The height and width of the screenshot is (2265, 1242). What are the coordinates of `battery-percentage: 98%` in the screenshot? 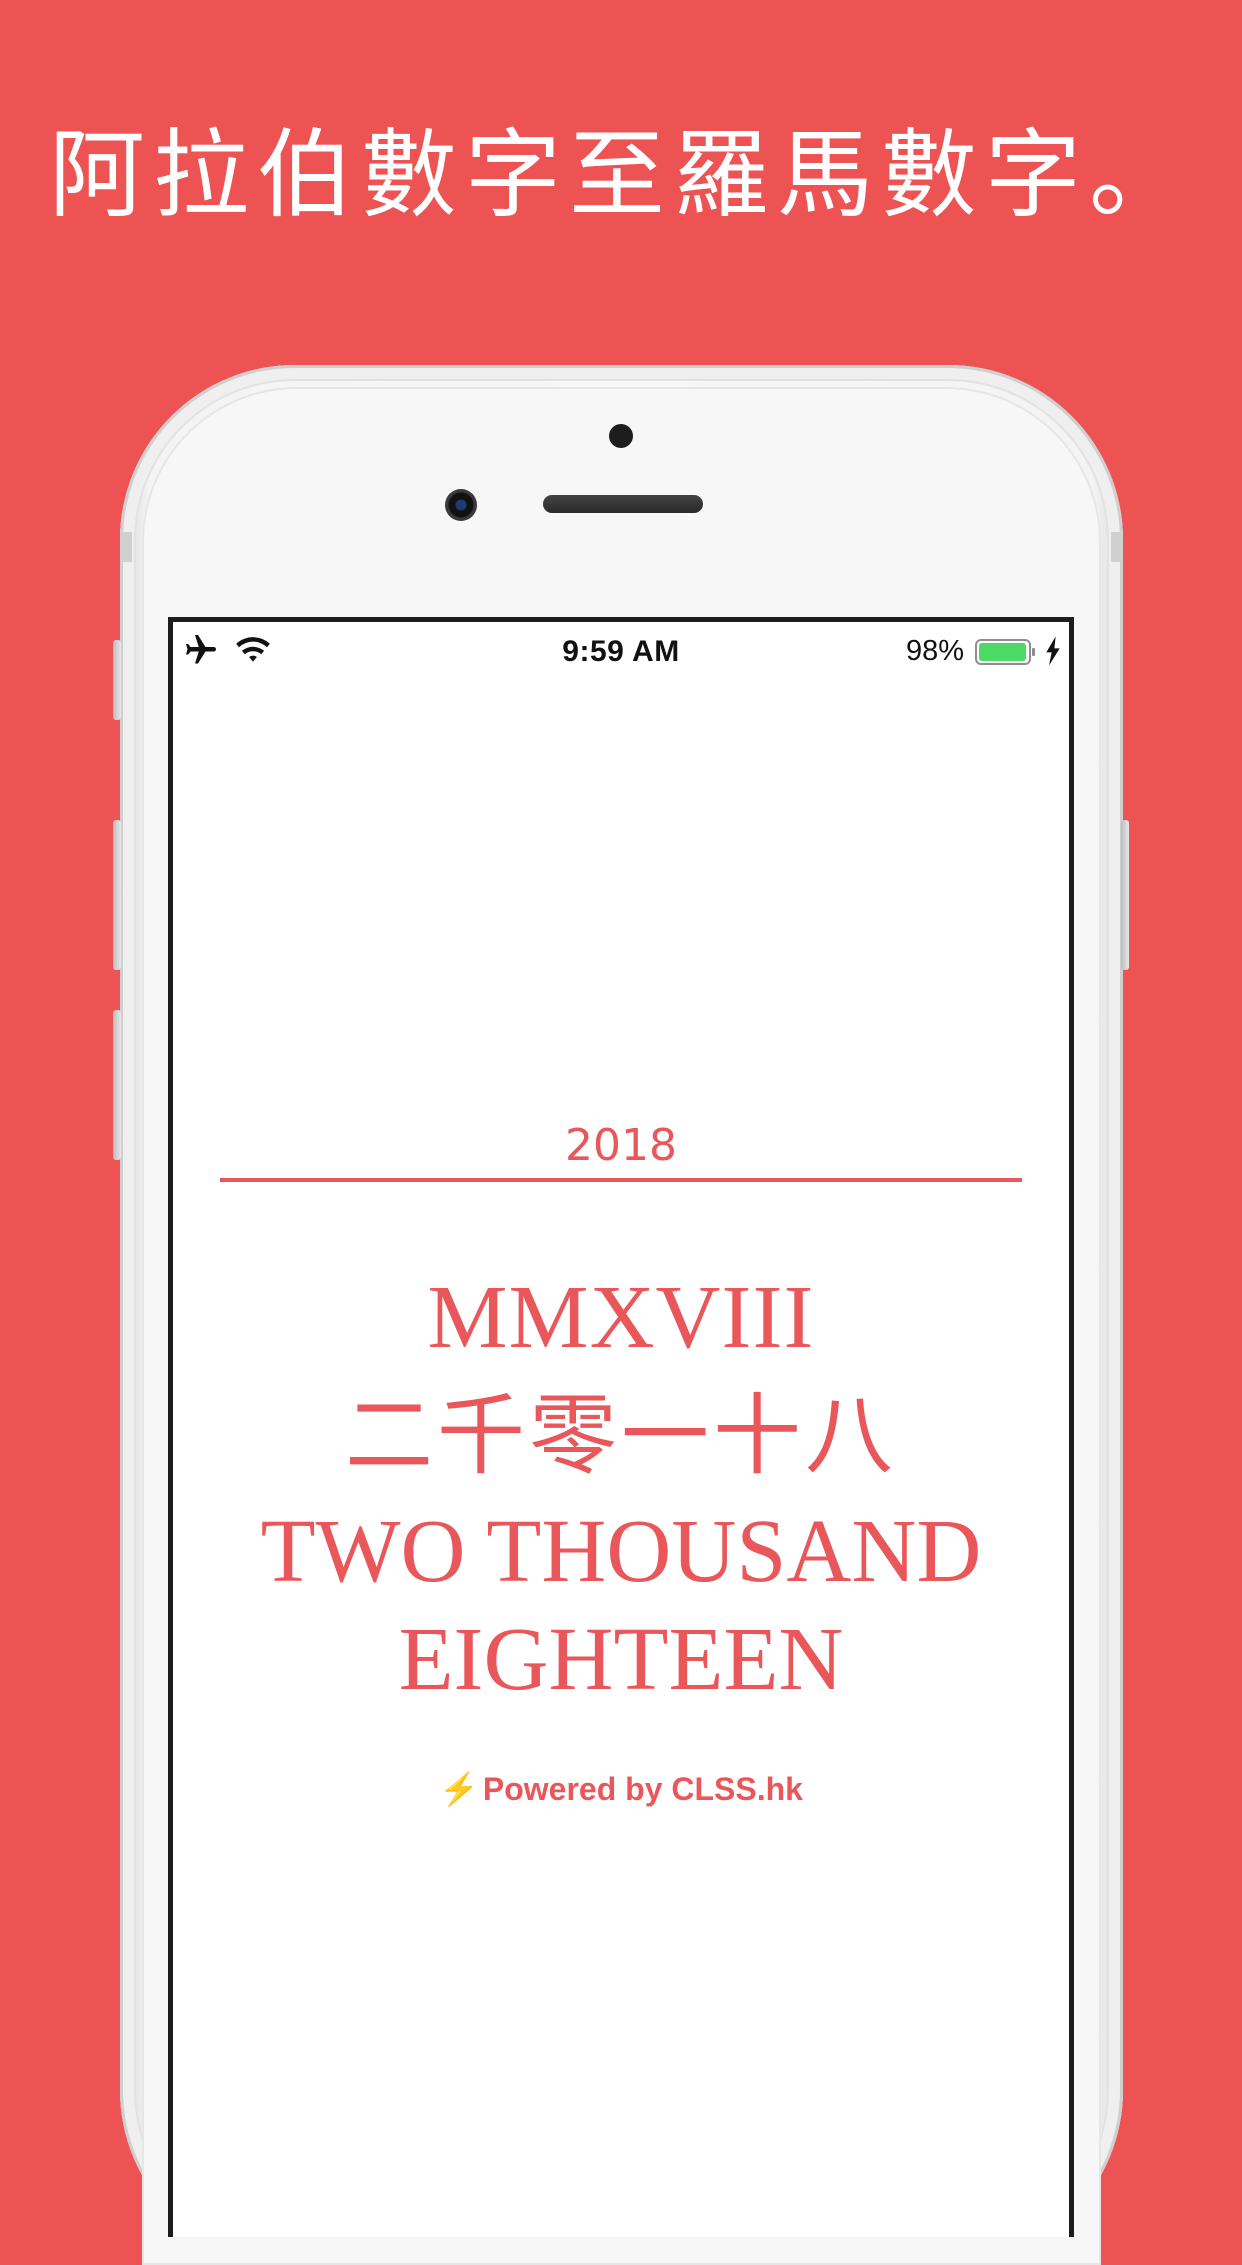 It's located at (934, 651).